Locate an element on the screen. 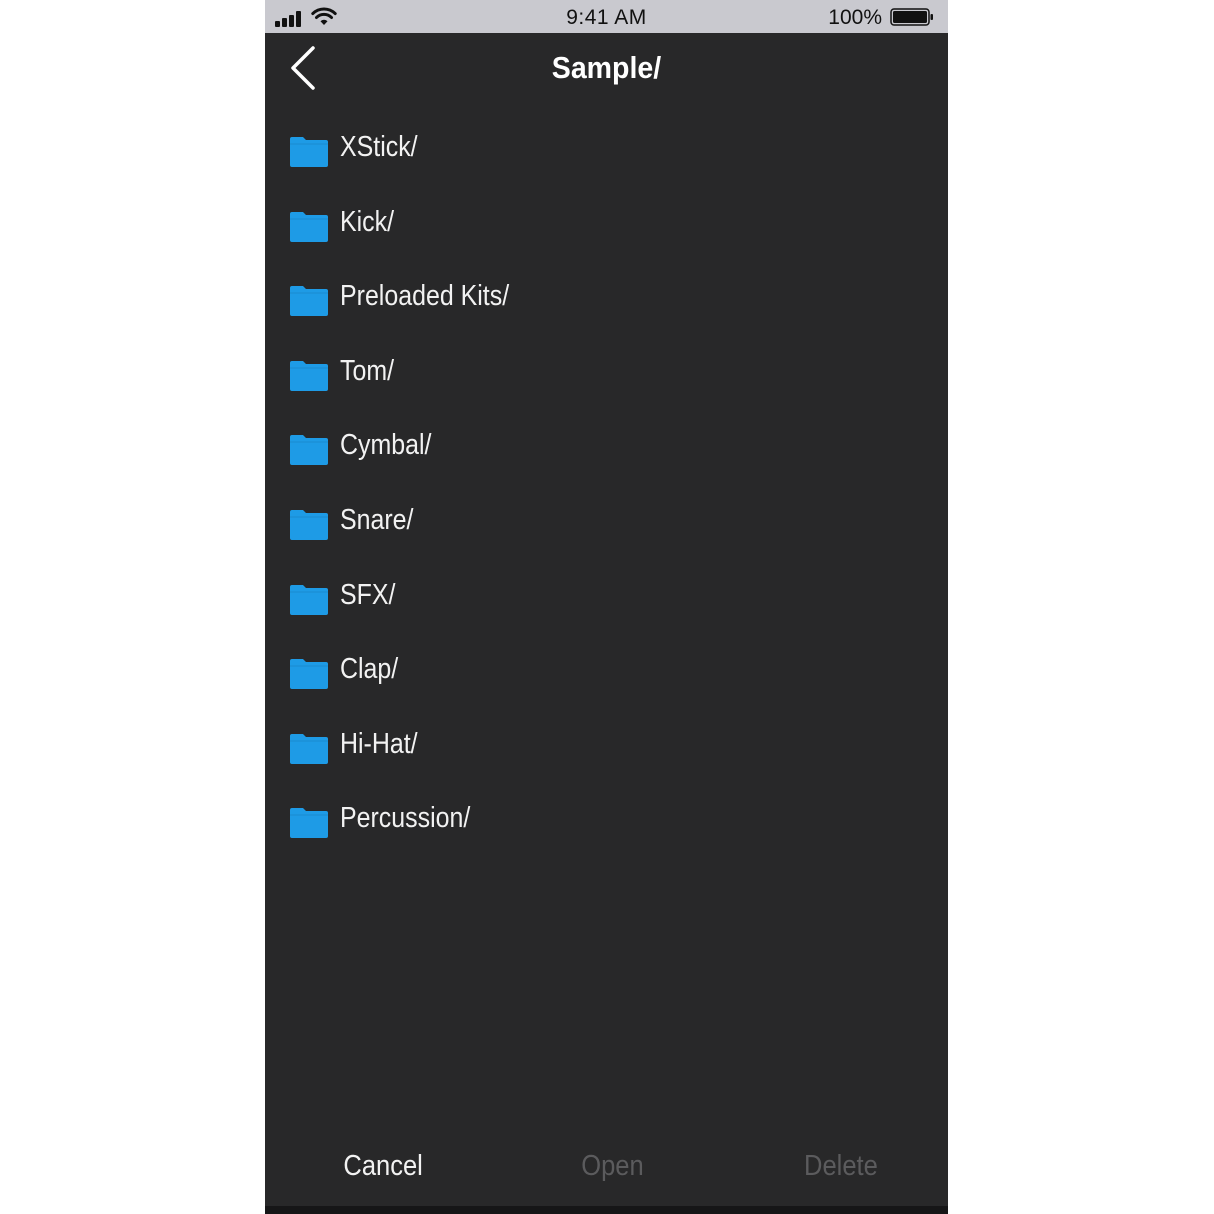 The image size is (1214, 1214). folder-name: XStick/ is located at coordinates (379, 147).